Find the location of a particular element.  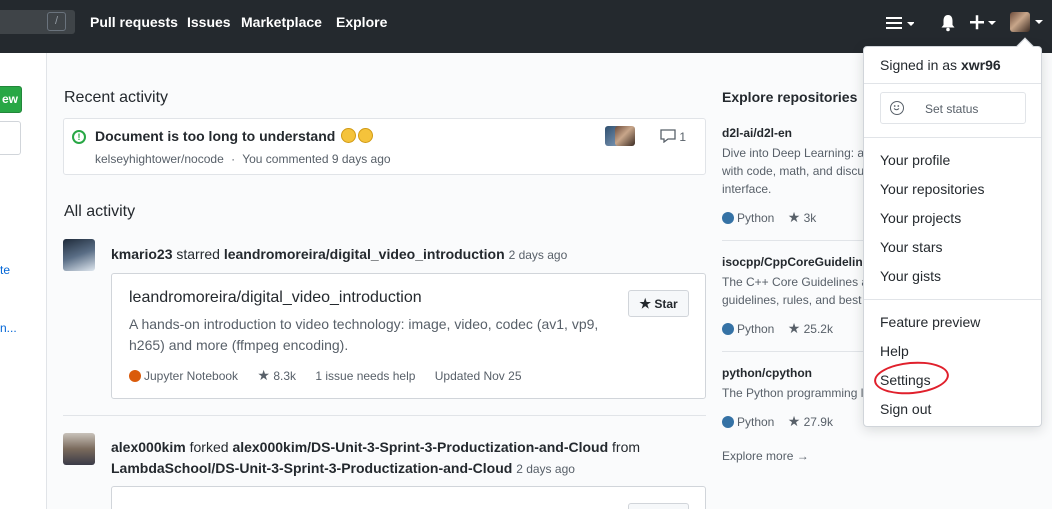

feed-actor: kmario23 is located at coordinates (141, 254).